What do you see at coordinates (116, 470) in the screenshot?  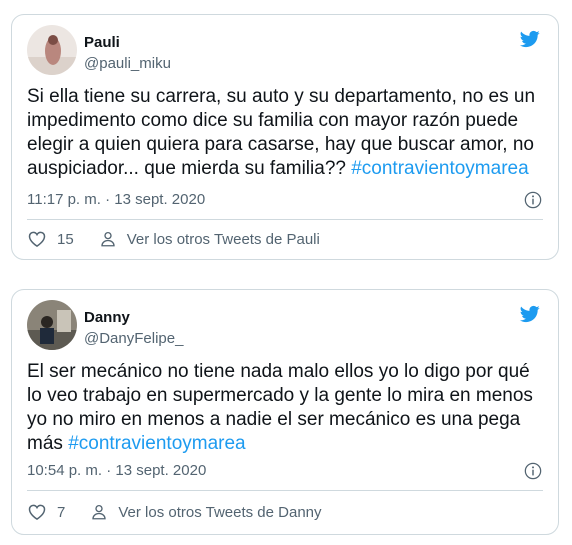 I see `timestamp-link: 10:54 p. m. · 13 sept. 2020` at bounding box center [116, 470].